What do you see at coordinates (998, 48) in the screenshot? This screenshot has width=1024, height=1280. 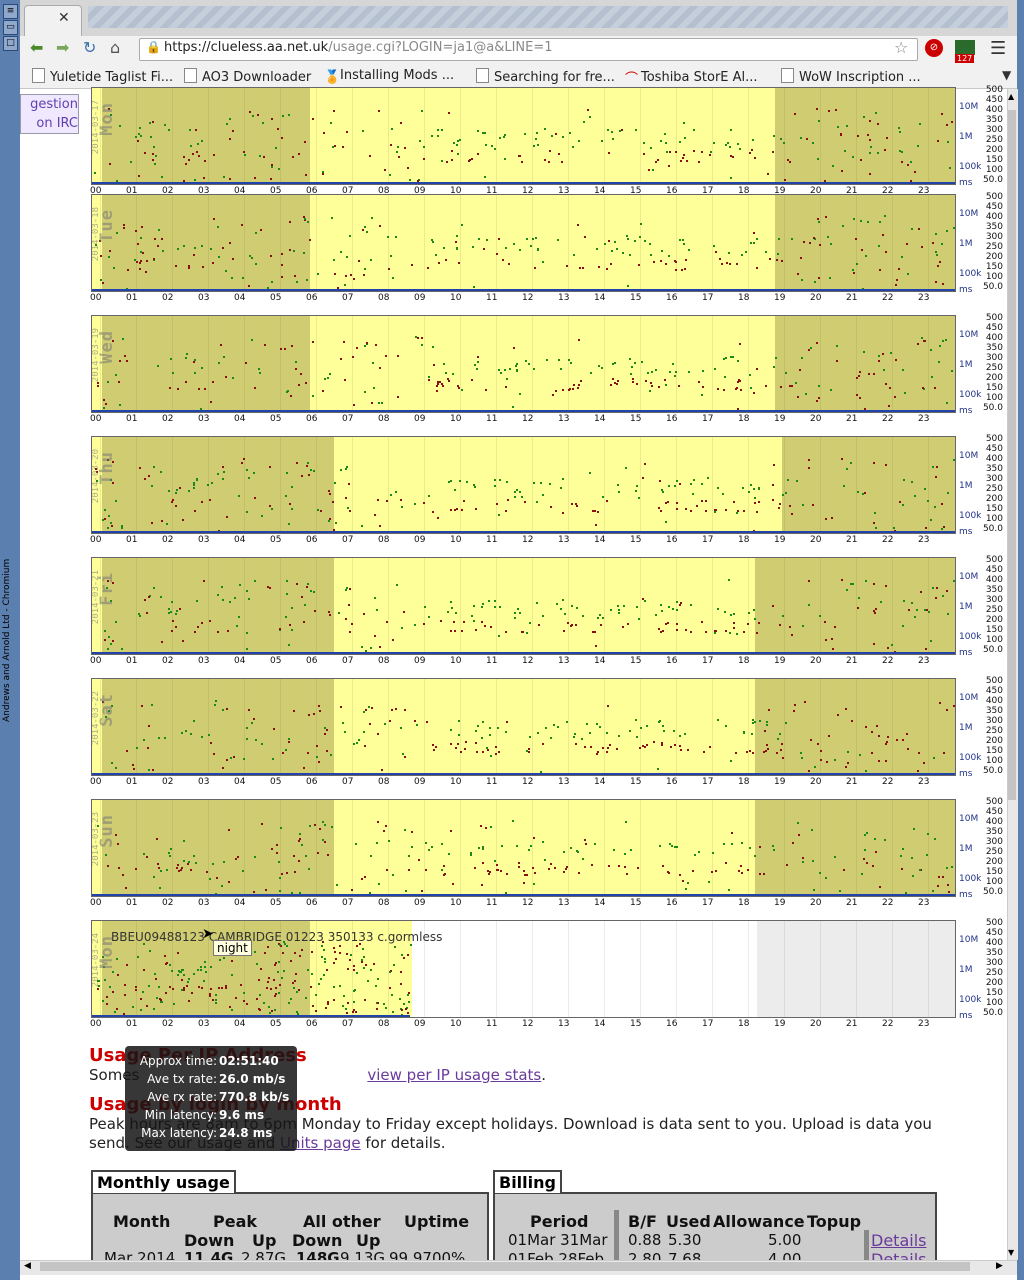 I see `browser-menu-icon: ☰` at bounding box center [998, 48].